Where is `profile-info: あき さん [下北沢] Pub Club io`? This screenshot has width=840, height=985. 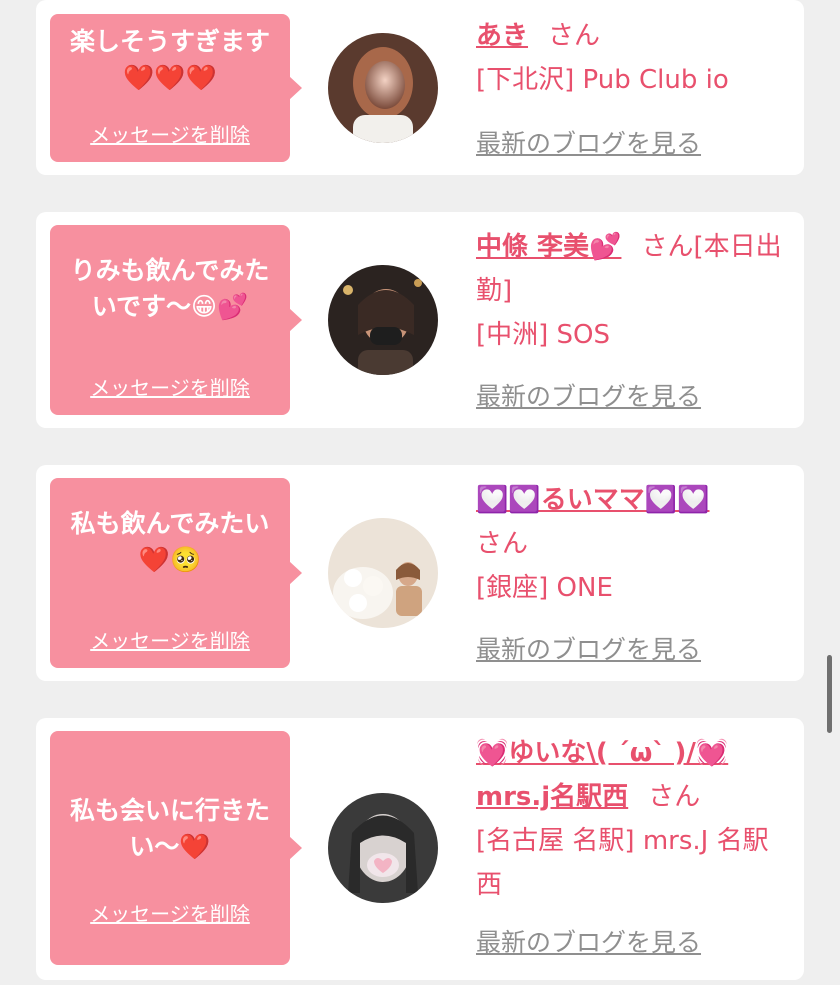 profile-info: あき さん [下北沢] Pub Club io is located at coordinates (635, 58).